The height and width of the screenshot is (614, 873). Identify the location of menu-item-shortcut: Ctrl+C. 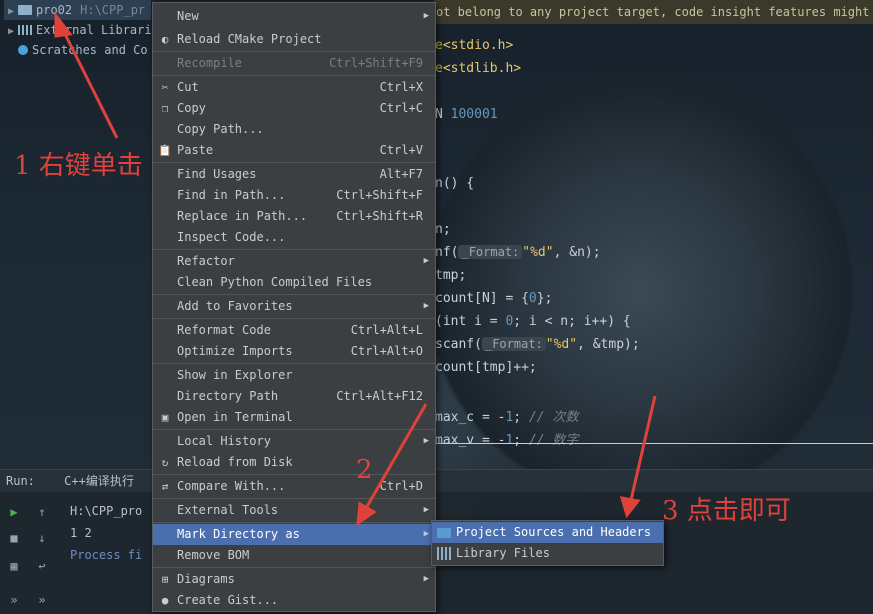
(401, 108).